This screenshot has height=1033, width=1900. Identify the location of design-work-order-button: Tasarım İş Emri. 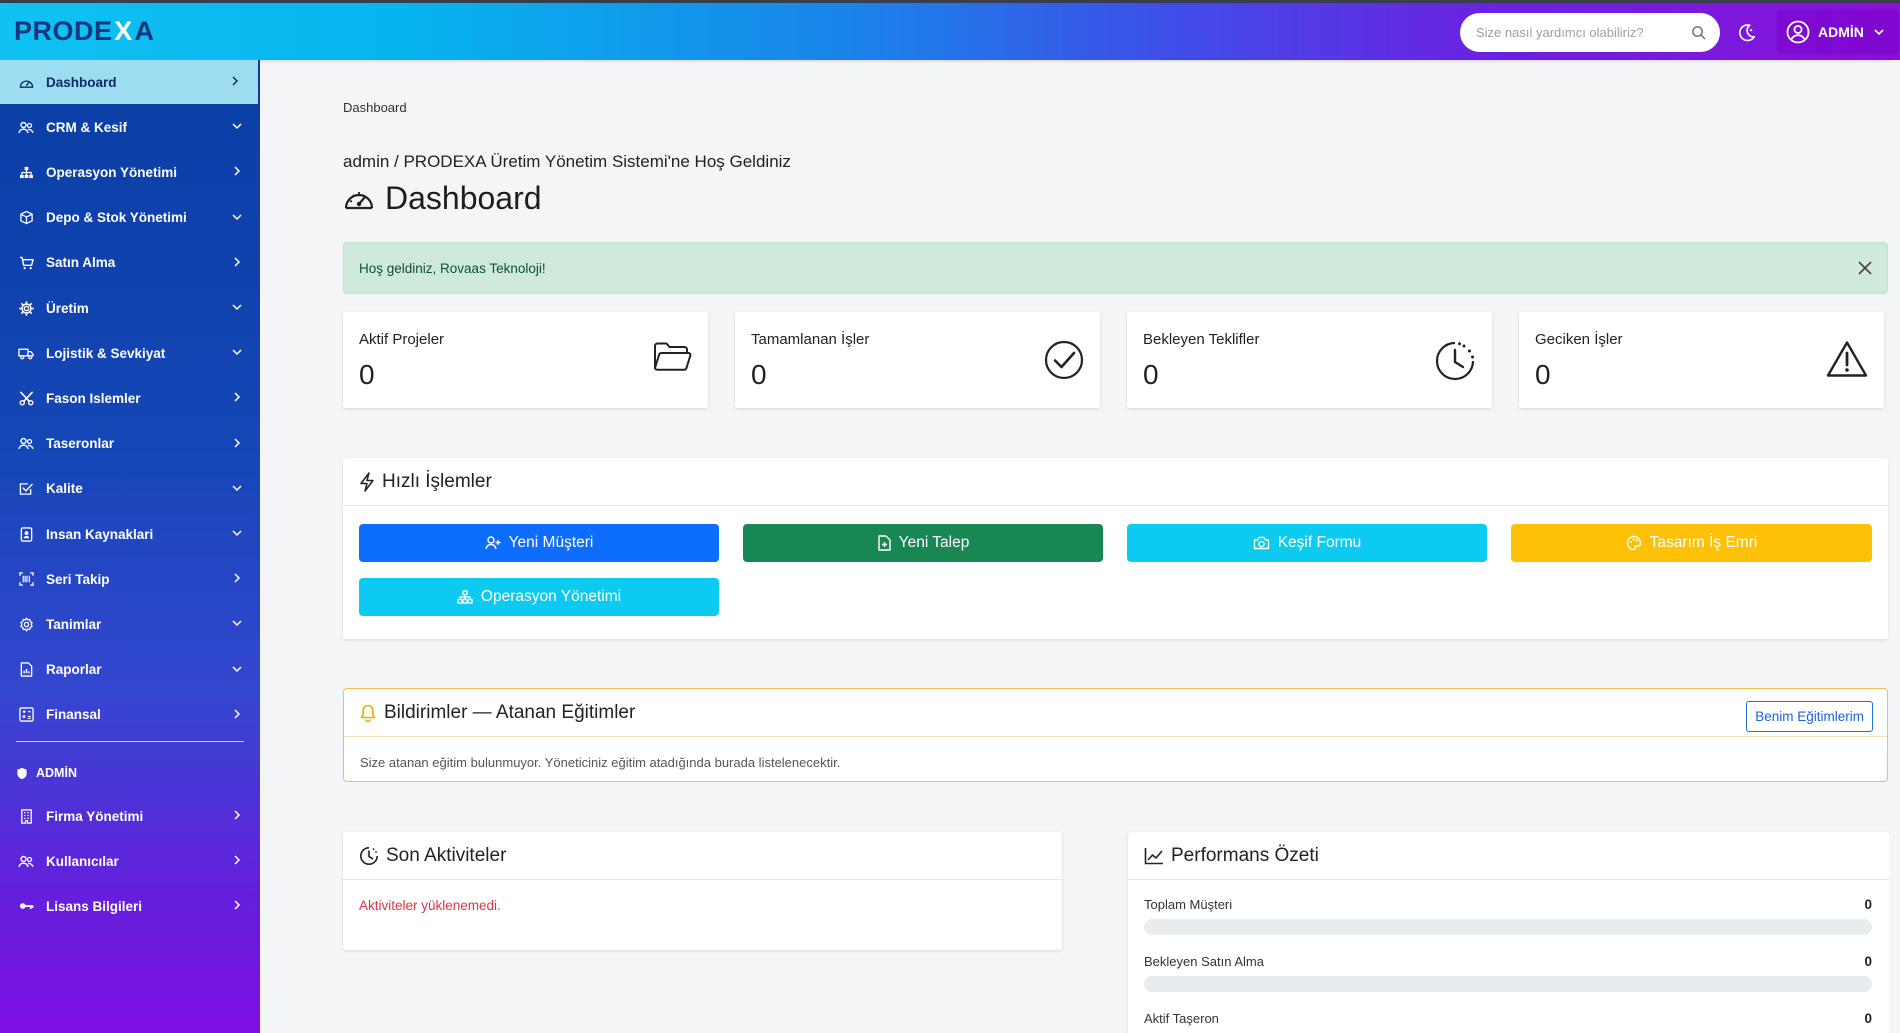
(1691, 543).